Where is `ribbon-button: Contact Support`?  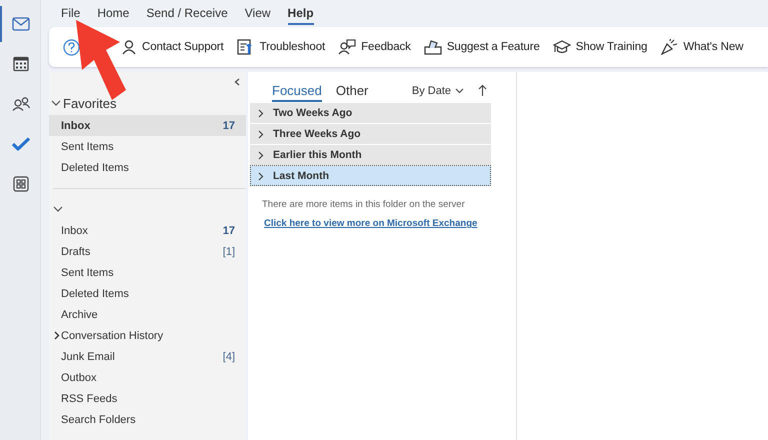 ribbon-button: Contact Support is located at coordinates (172, 47).